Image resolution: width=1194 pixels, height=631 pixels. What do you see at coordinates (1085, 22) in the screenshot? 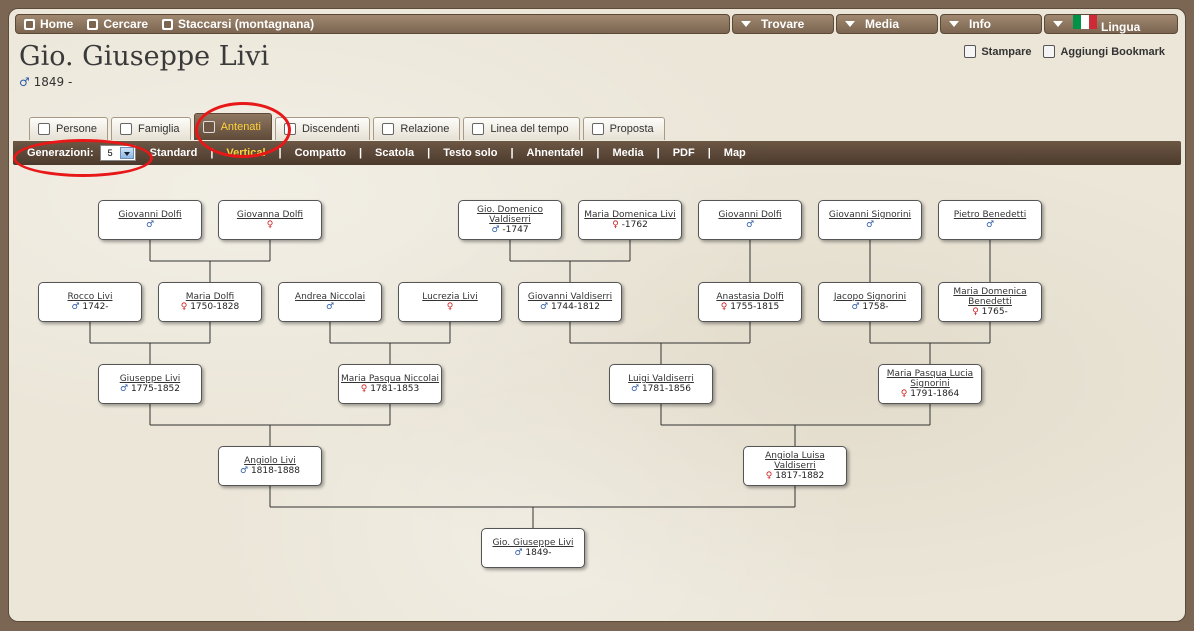
I see `italian-flag-icon` at bounding box center [1085, 22].